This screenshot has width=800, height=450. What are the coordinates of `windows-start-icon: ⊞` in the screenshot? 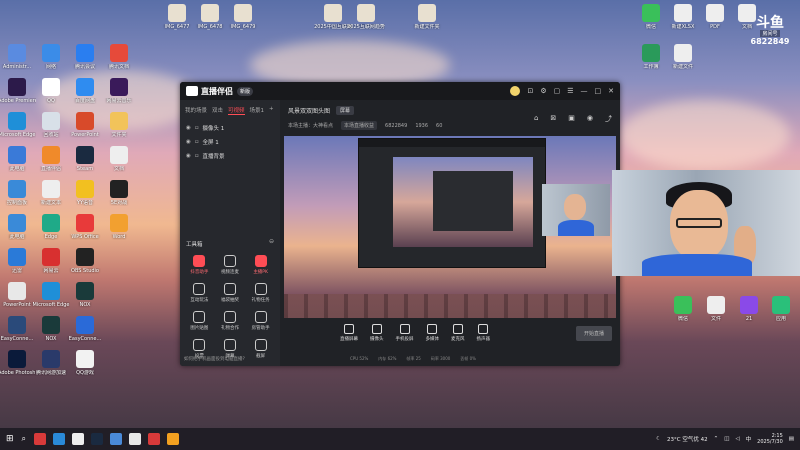 It's located at (10, 439).